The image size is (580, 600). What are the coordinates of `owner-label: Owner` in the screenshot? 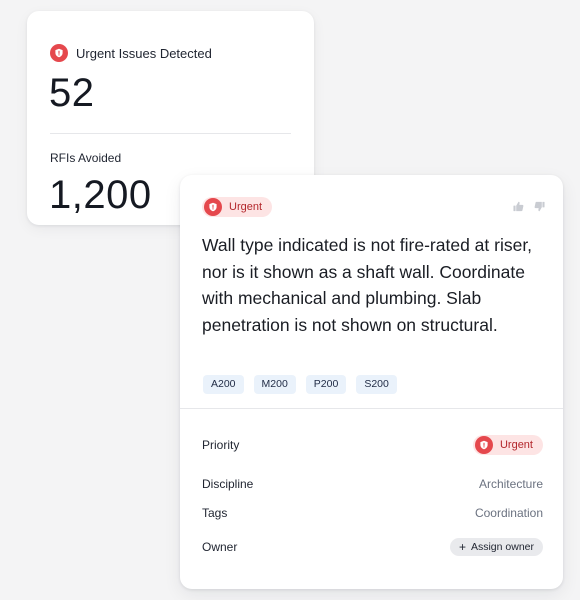 It's located at (220, 547).